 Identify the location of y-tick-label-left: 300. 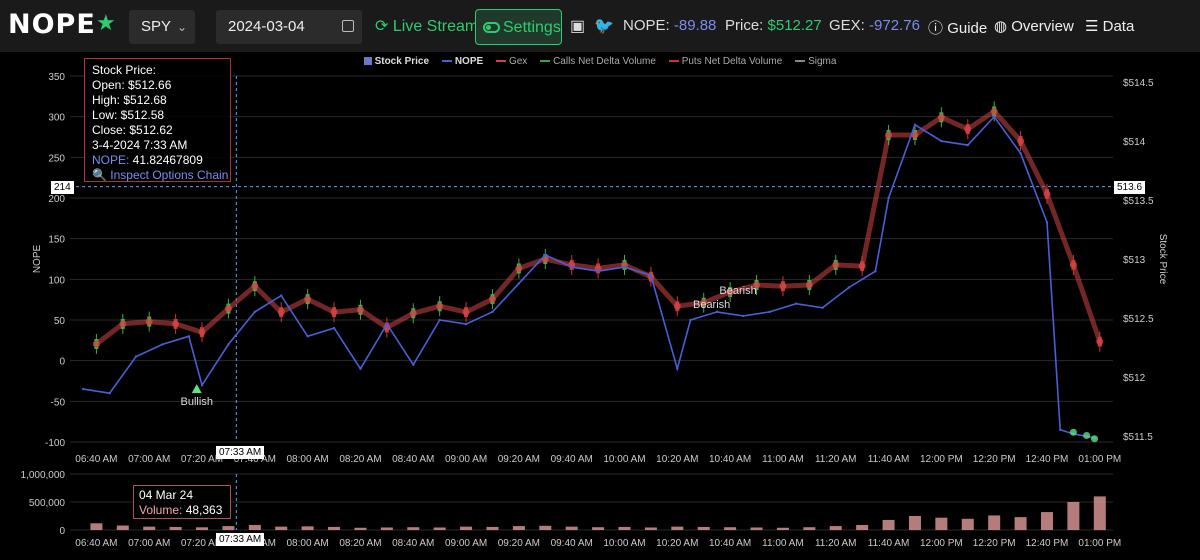
(56, 118).